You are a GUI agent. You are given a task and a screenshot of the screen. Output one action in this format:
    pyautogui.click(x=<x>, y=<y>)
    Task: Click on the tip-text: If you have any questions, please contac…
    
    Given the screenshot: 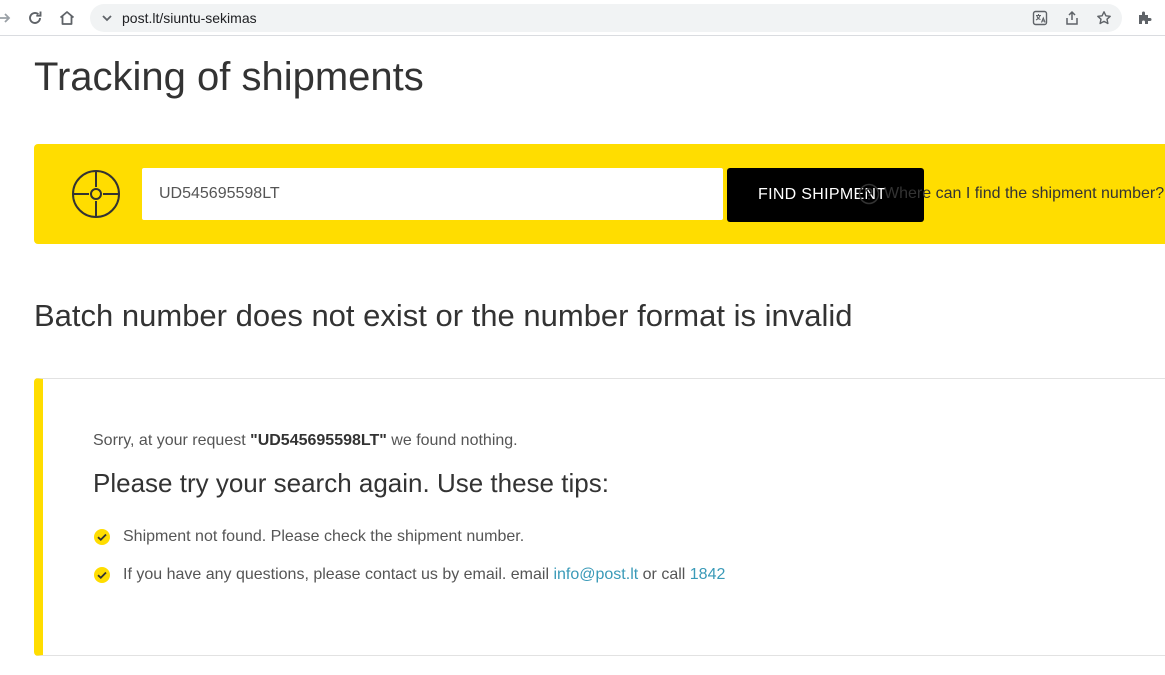 What is the action you would take?
    pyautogui.click(x=424, y=575)
    